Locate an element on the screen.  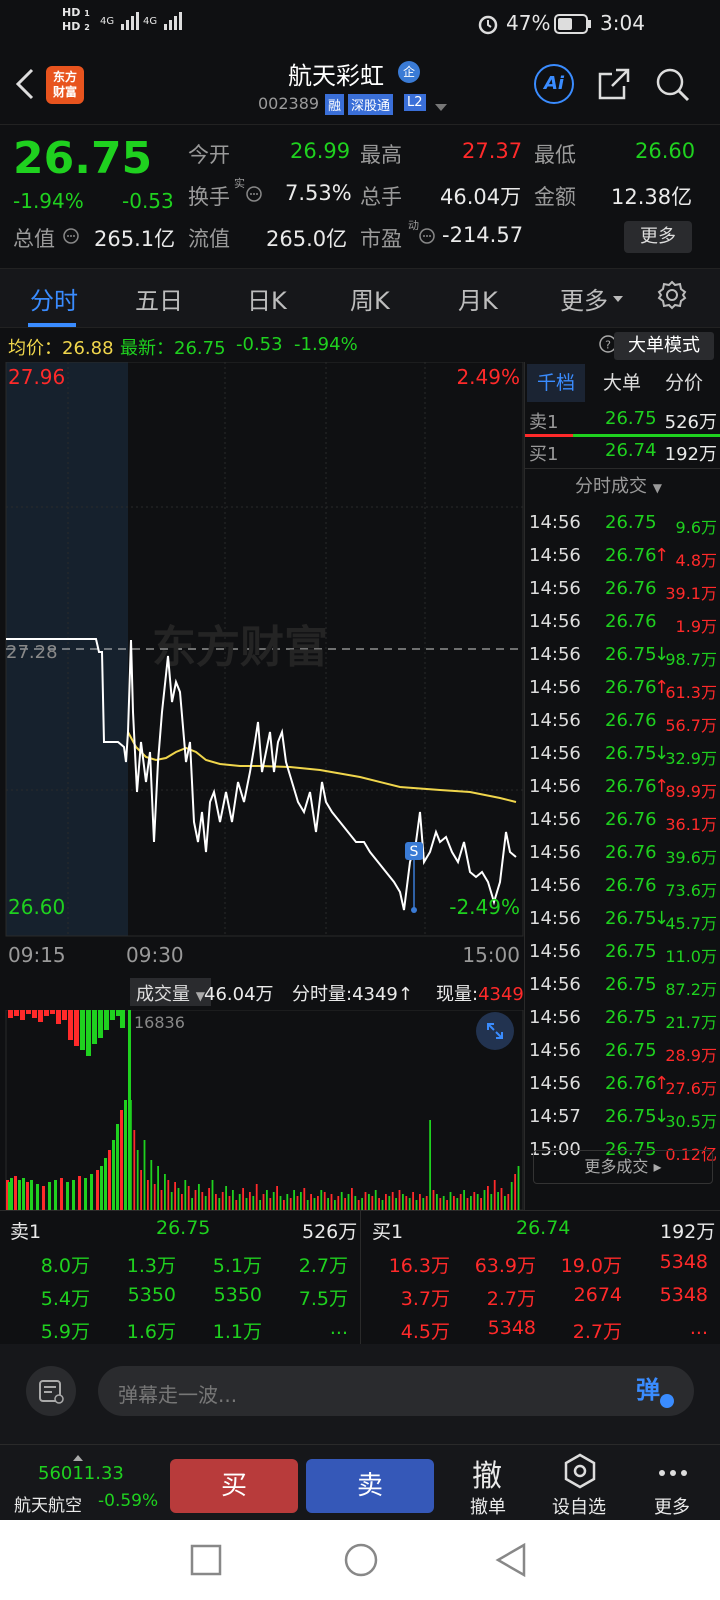
recent-apps-icon is located at coordinates (206, 1562).